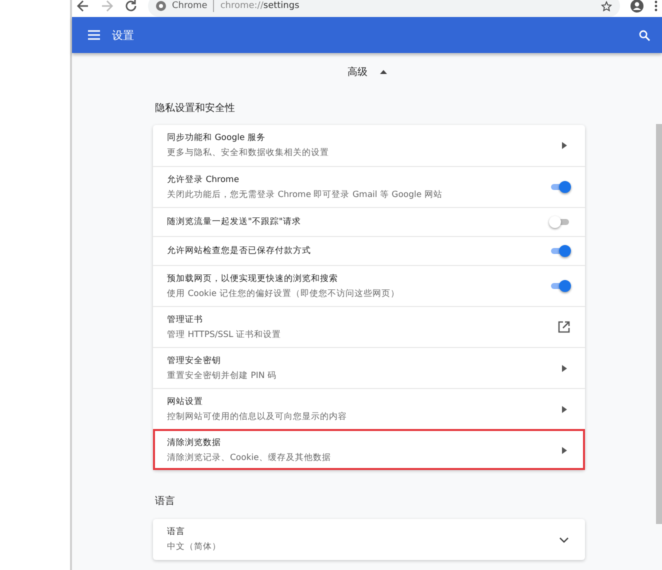 Image resolution: width=662 pixels, height=570 pixels. What do you see at coordinates (165, 501) in the screenshot?
I see `section-title: 语言` at bounding box center [165, 501].